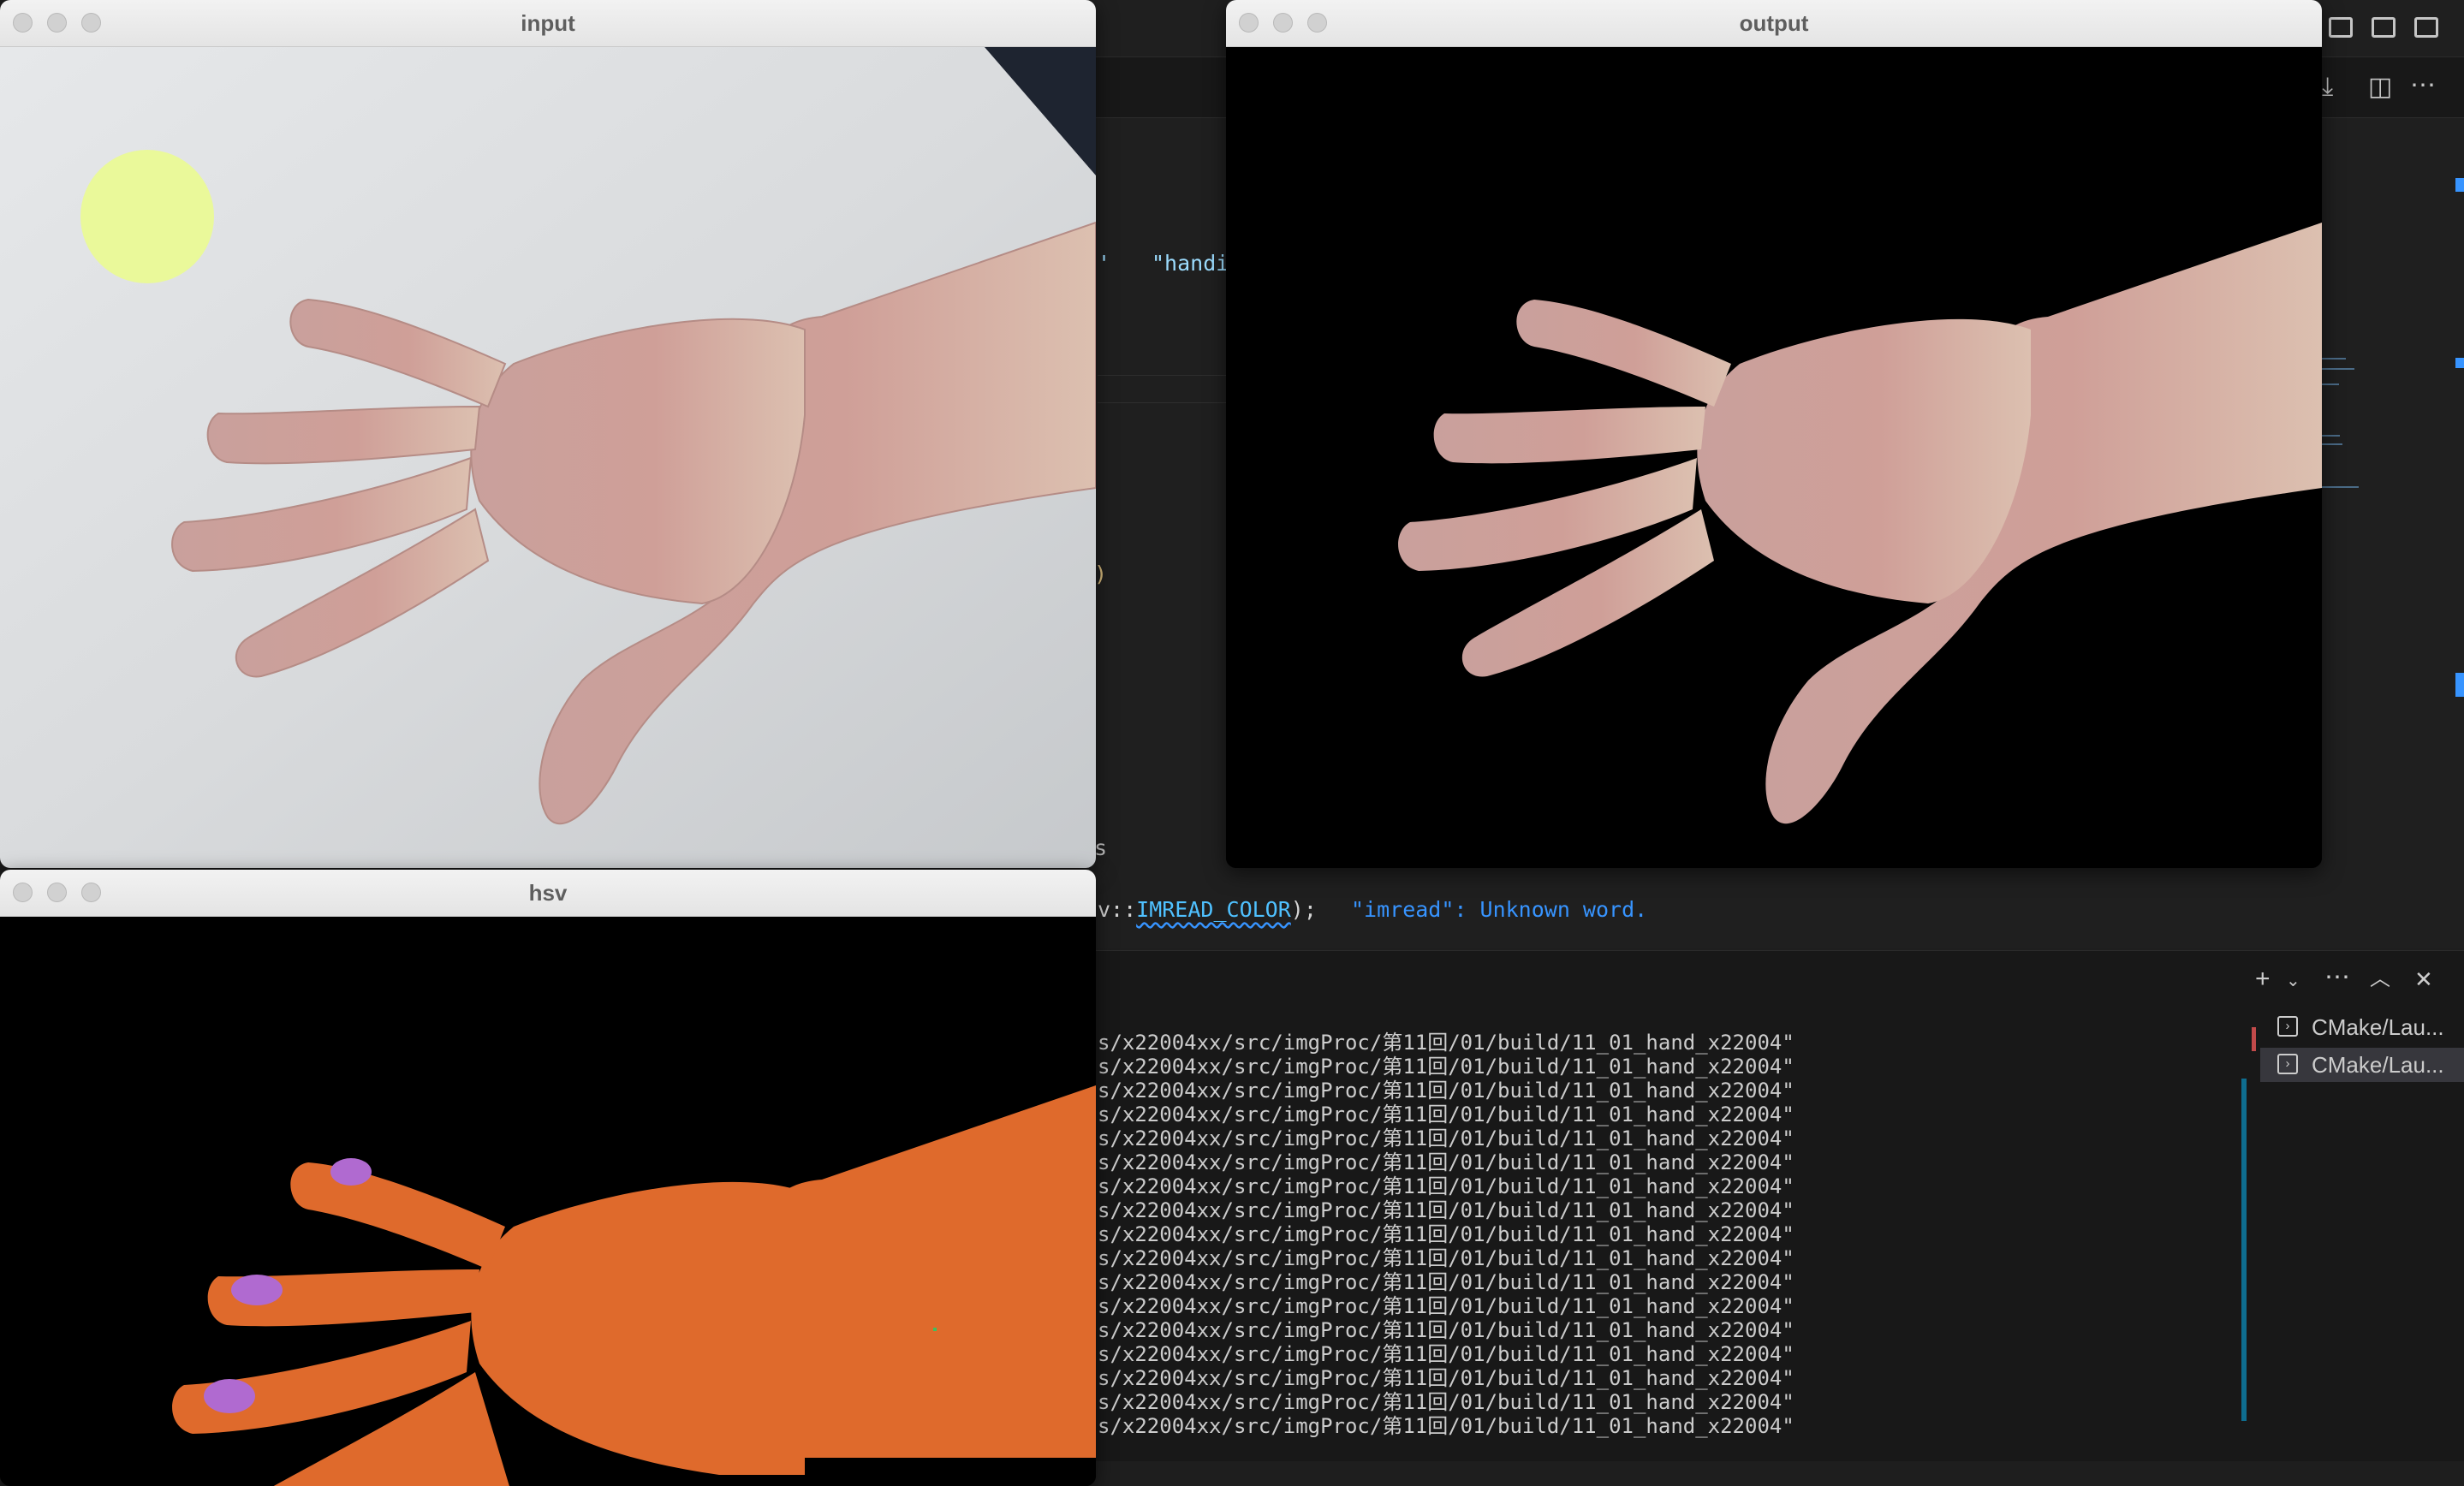  Describe the element at coordinates (2350, 400) in the screenshot. I see `minimap` at that location.